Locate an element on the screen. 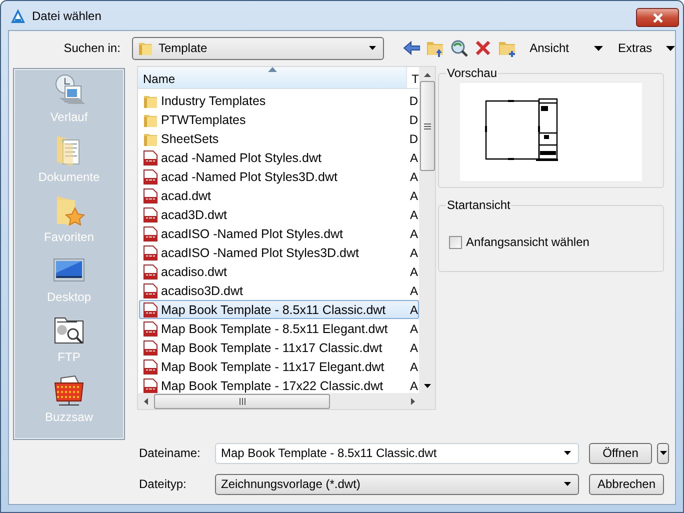  file-row: Map Book Template - 17x22 Classic.dwt A is located at coordinates (279, 384).